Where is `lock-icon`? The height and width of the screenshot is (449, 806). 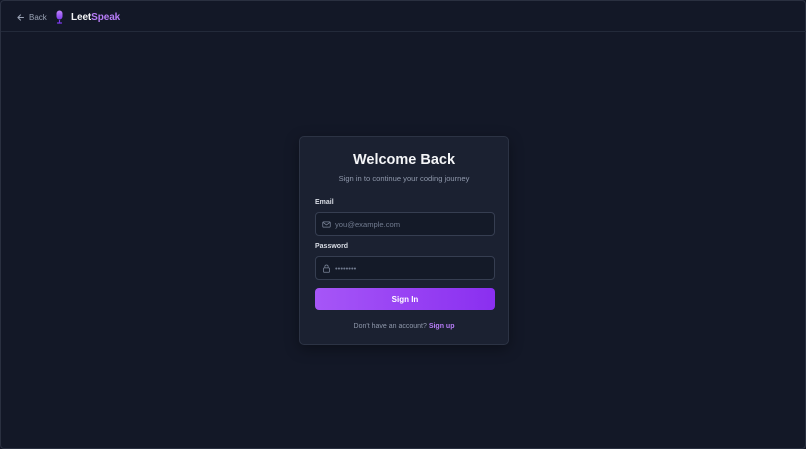
lock-icon is located at coordinates (326, 268).